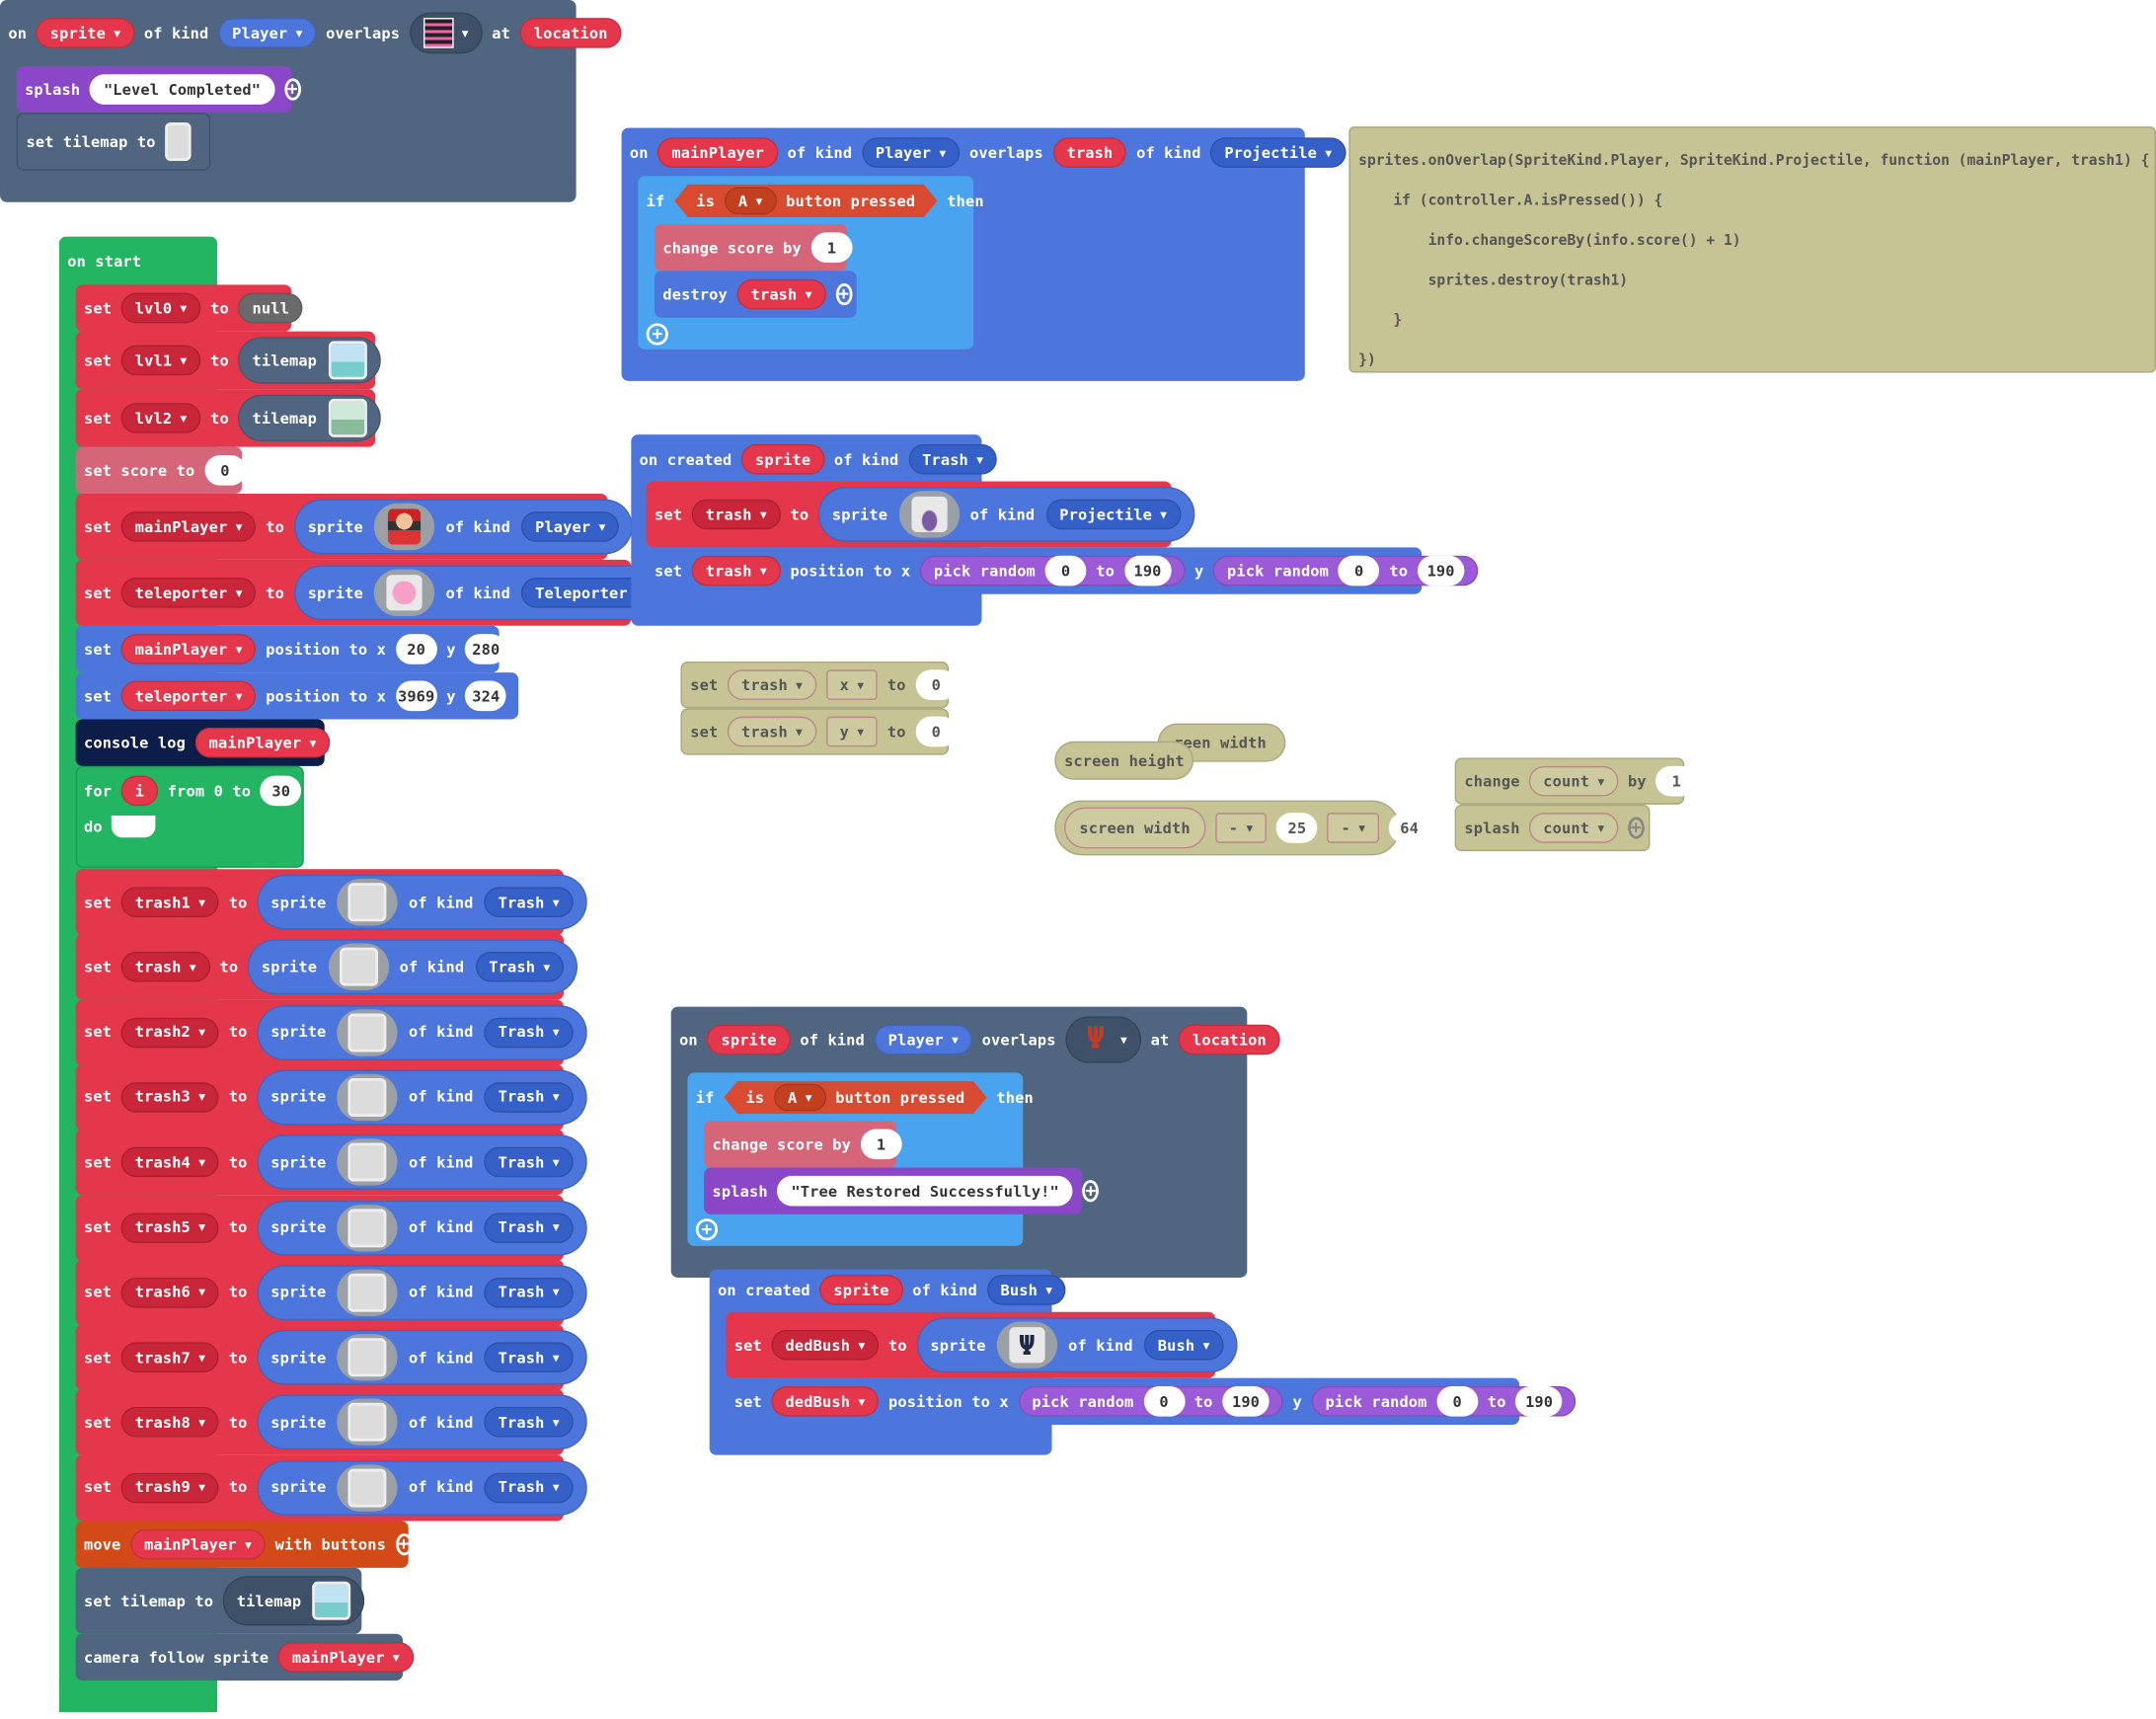 The height and width of the screenshot is (1719, 2156). What do you see at coordinates (170, 1032) in the screenshot?
I see `trash-var: trash2` at bounding box center [170, 1032].